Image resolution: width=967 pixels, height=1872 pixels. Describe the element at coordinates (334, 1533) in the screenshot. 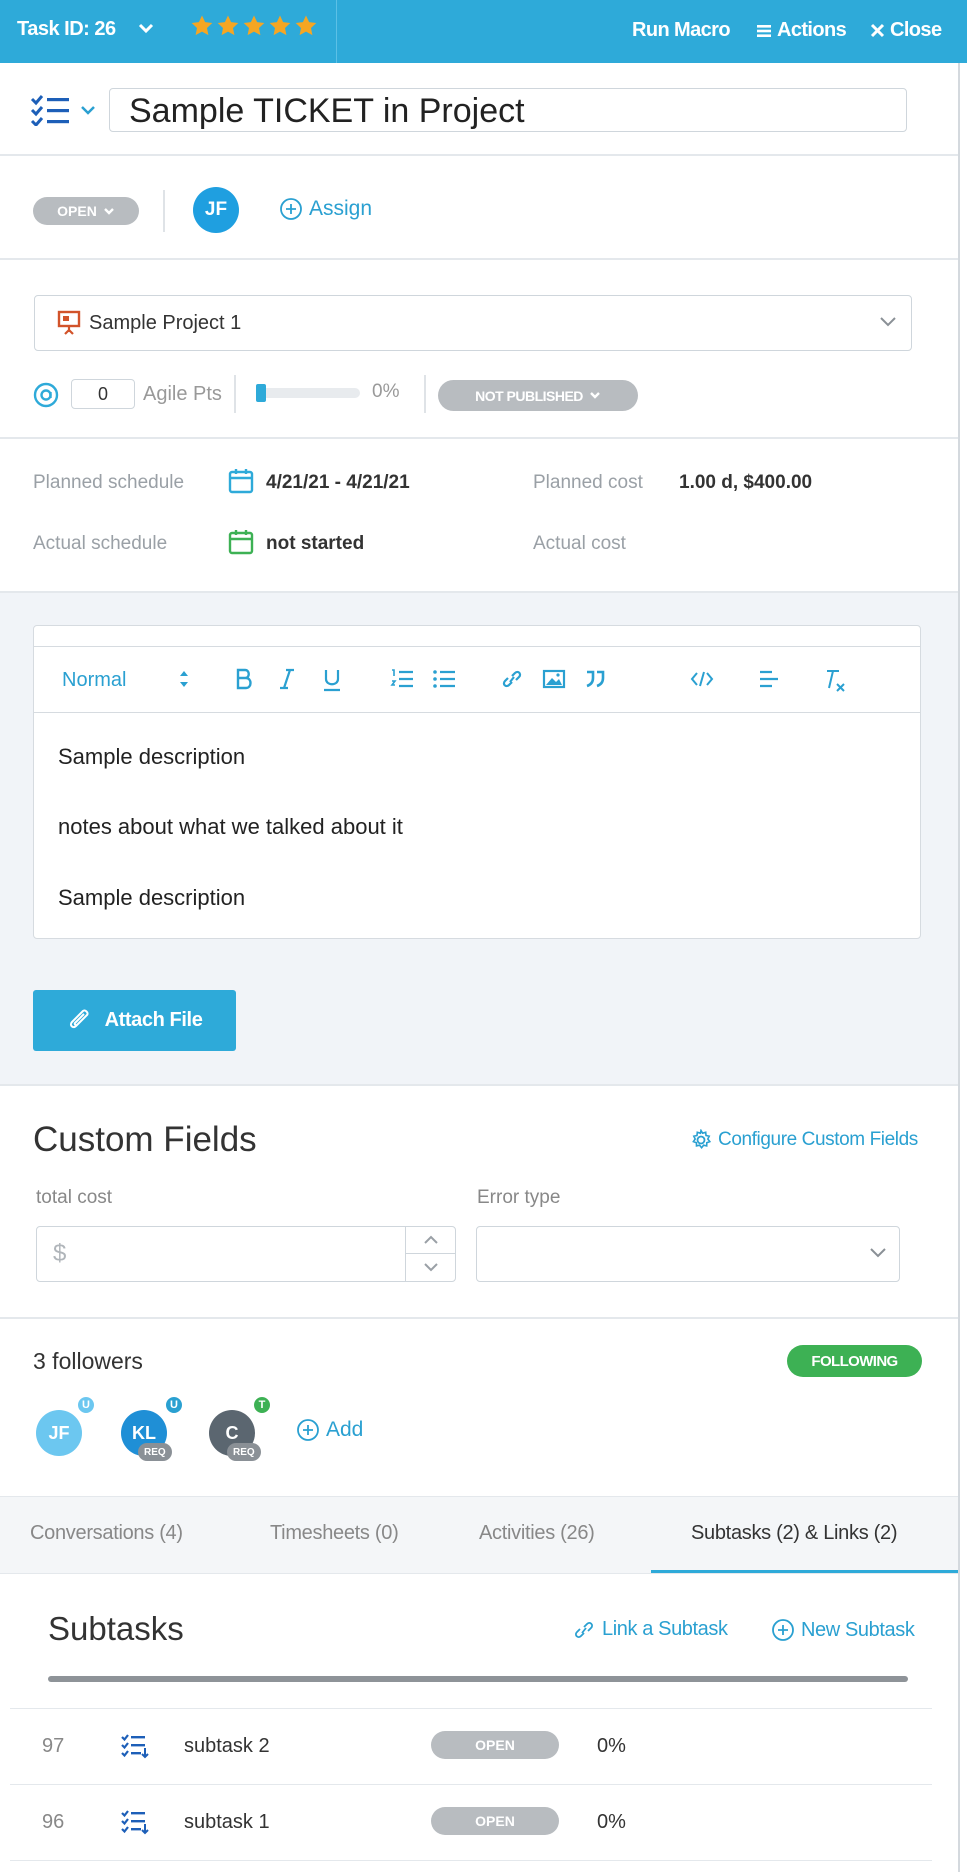

I see `tab-timesheets: Timesheets (0)` at that location.